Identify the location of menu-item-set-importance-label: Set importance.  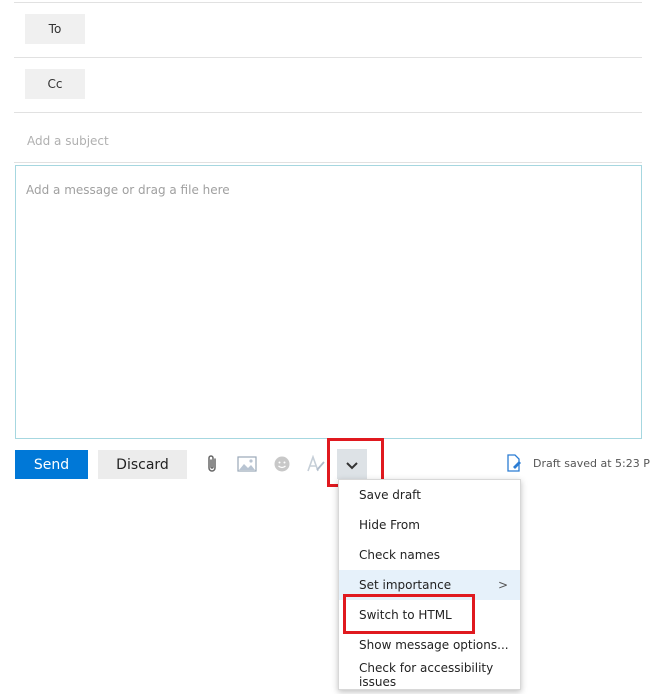
(405, 585).